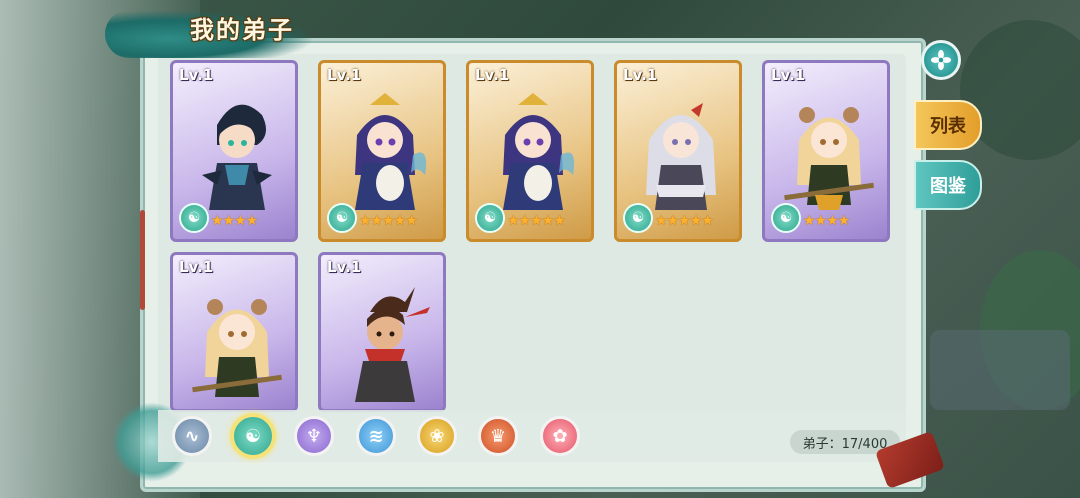  What do you see at coordinates (237, 157) in the screenshot?
I see `dark-swordsman-portrait` at bounding box center [237, 157].